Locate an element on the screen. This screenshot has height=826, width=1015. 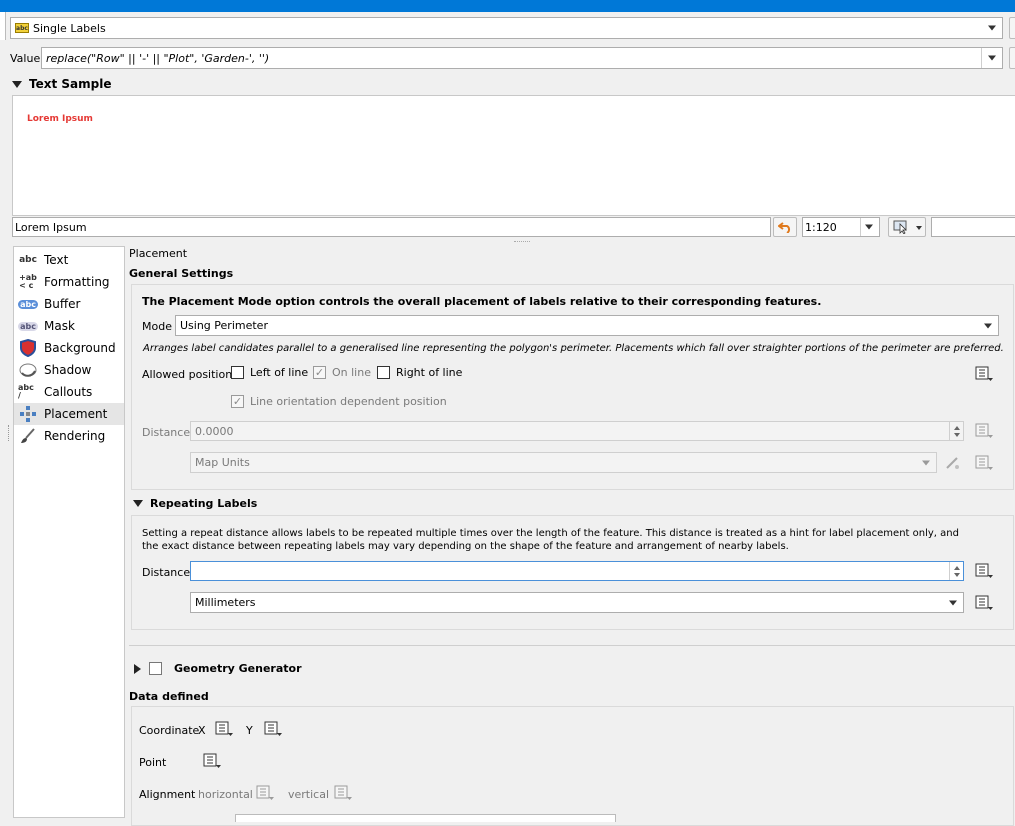
sidebar-item-buffer: abc Buffer is located at coordinates (69, 304).